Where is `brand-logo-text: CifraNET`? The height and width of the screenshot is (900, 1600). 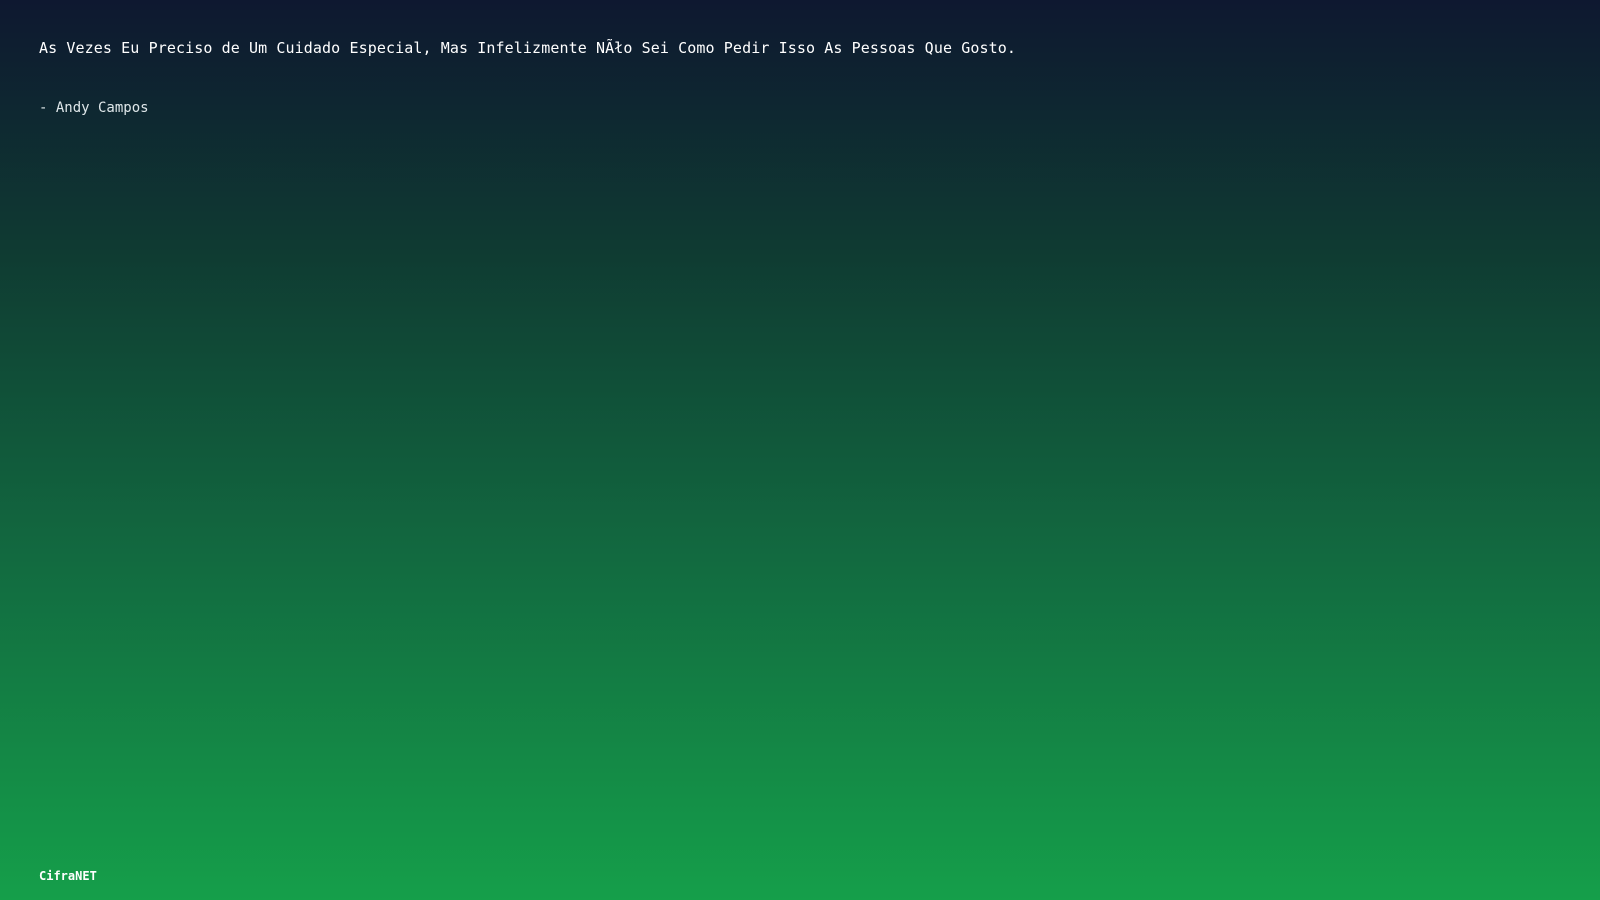 brand-logo-text: CifraNET is located at coordinates (68, 876).